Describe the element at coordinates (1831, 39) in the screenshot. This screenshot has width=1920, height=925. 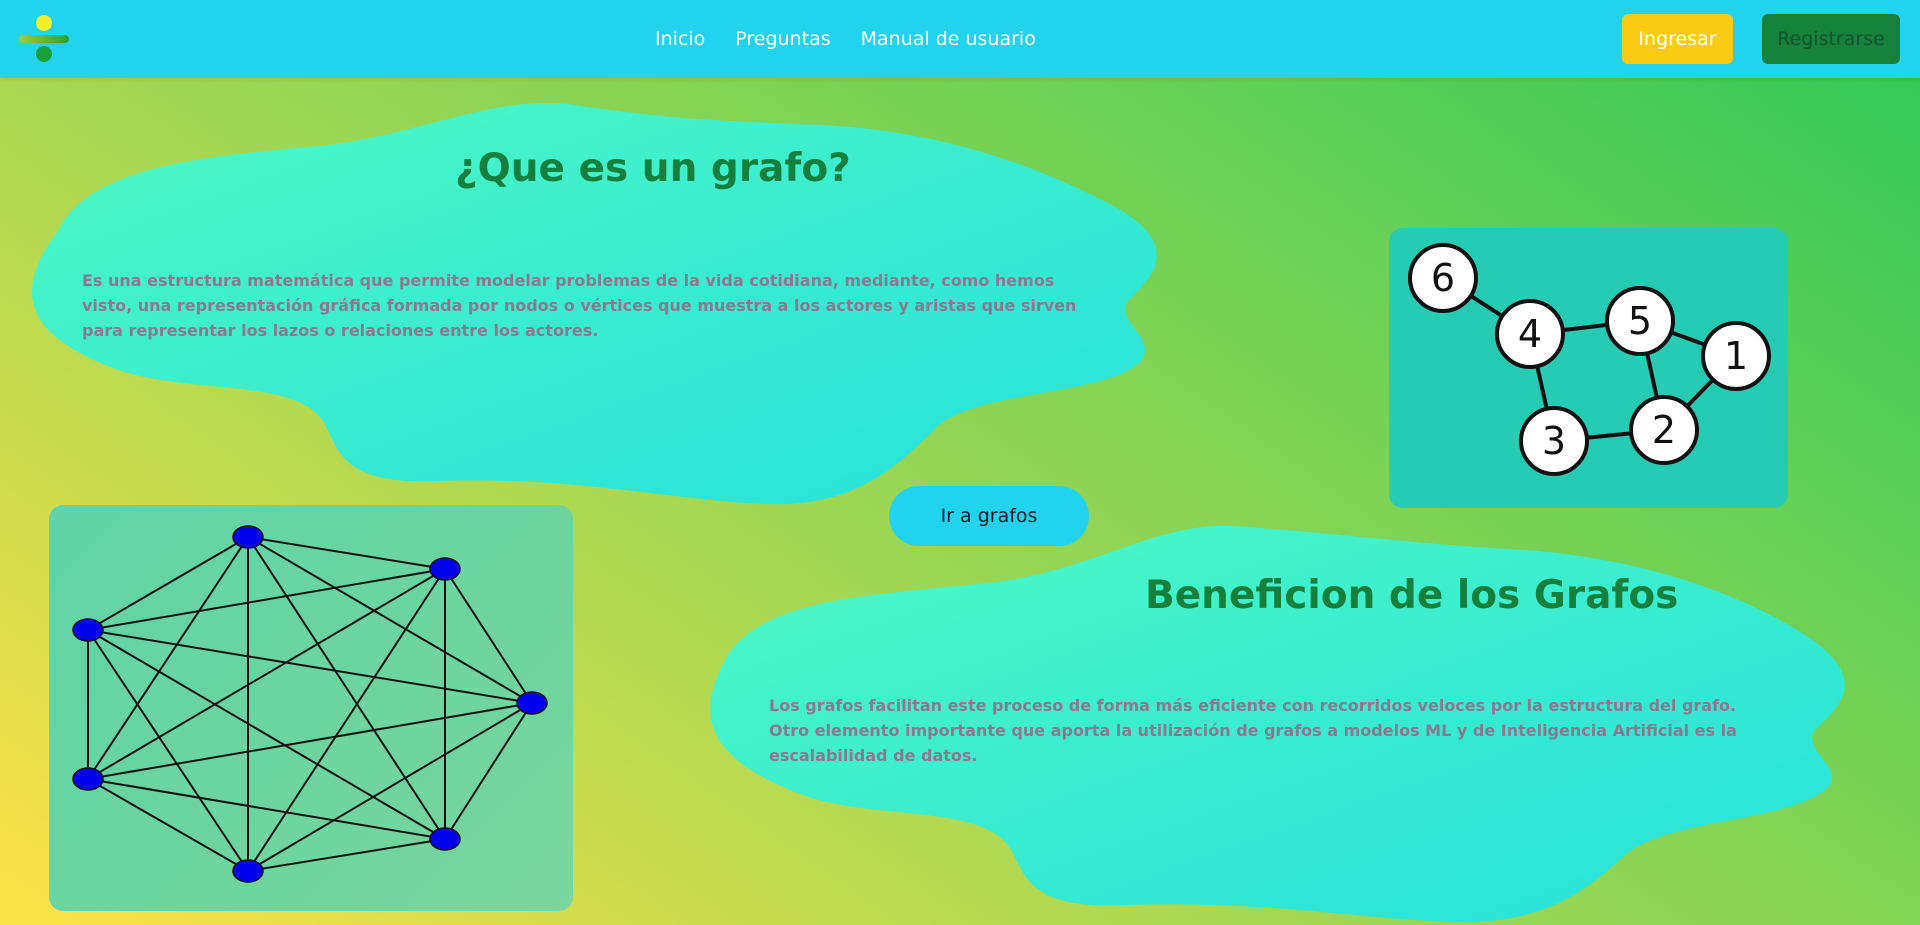
I see `register-button: Registrarse` at that location.